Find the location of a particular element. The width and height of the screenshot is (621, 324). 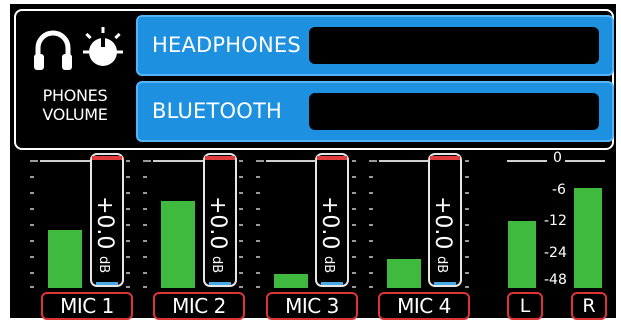

fader-value-mic-3: +0.0 is located at coordinates (329, 223).